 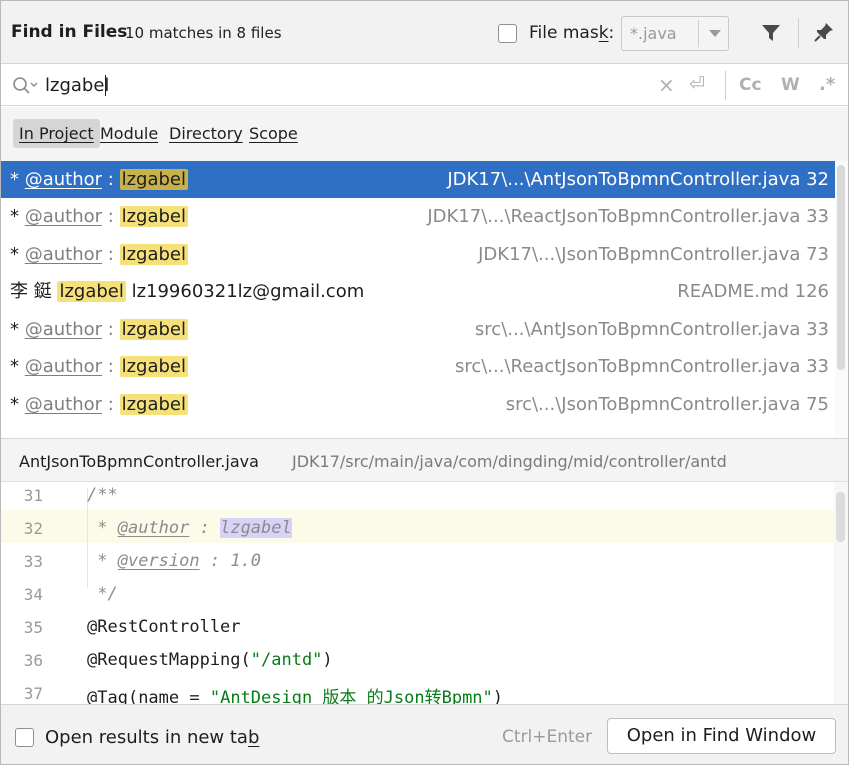 I want to click on match-case-toggle: Cc, so click(x=750, y=85).